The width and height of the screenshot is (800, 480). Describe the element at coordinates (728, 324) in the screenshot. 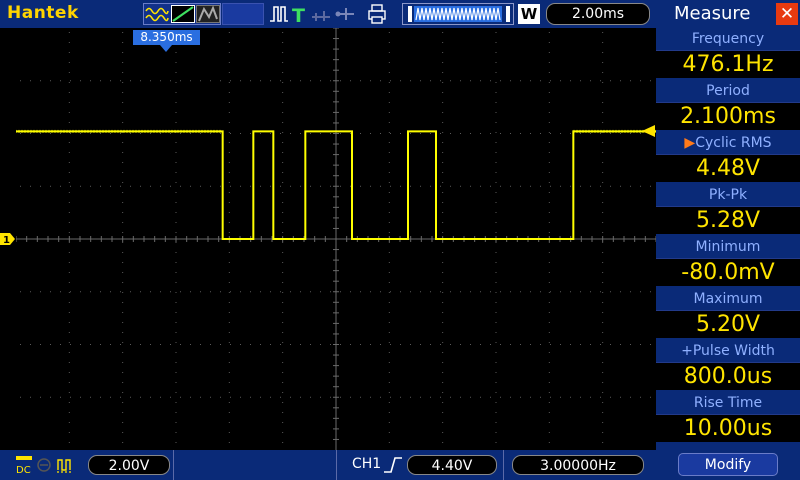

I see `measure-value: 5.20V` at that location.